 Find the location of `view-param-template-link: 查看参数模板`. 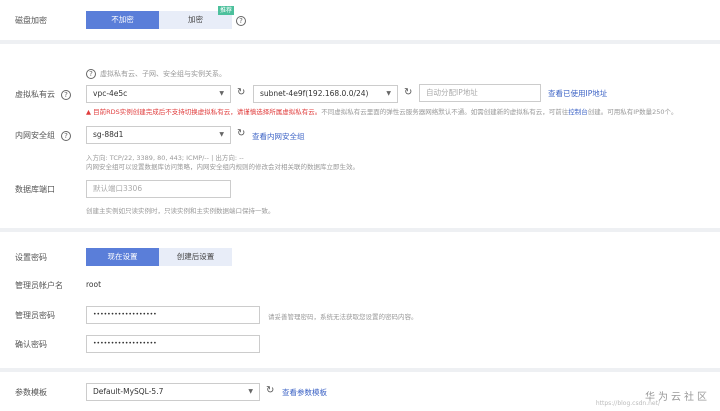

view-param-template-link: 查看参数模板 is located at coordinates (304, 392).